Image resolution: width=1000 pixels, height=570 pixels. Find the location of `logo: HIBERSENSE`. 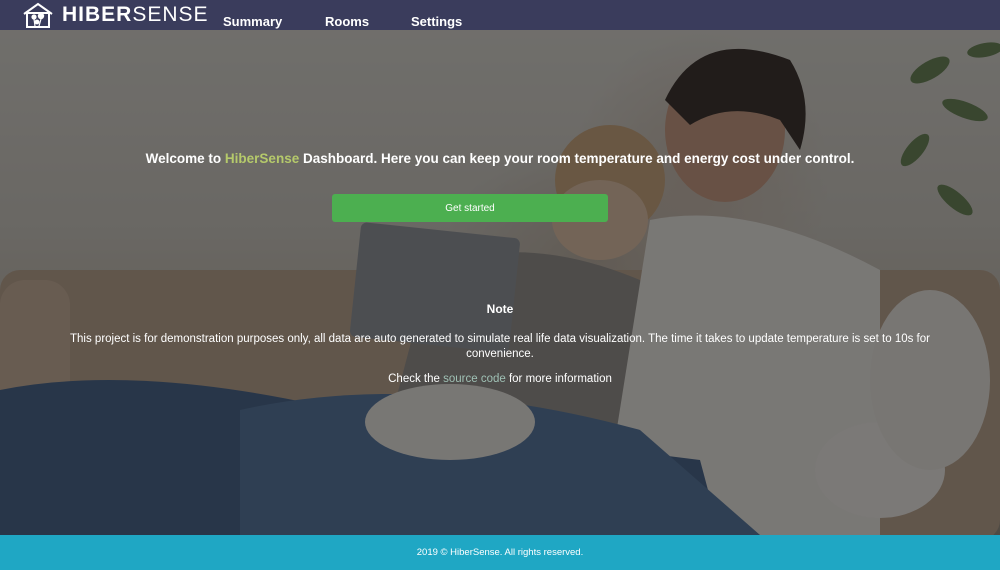

logo: HIBERSENSE is located at coordinates (115, 15).